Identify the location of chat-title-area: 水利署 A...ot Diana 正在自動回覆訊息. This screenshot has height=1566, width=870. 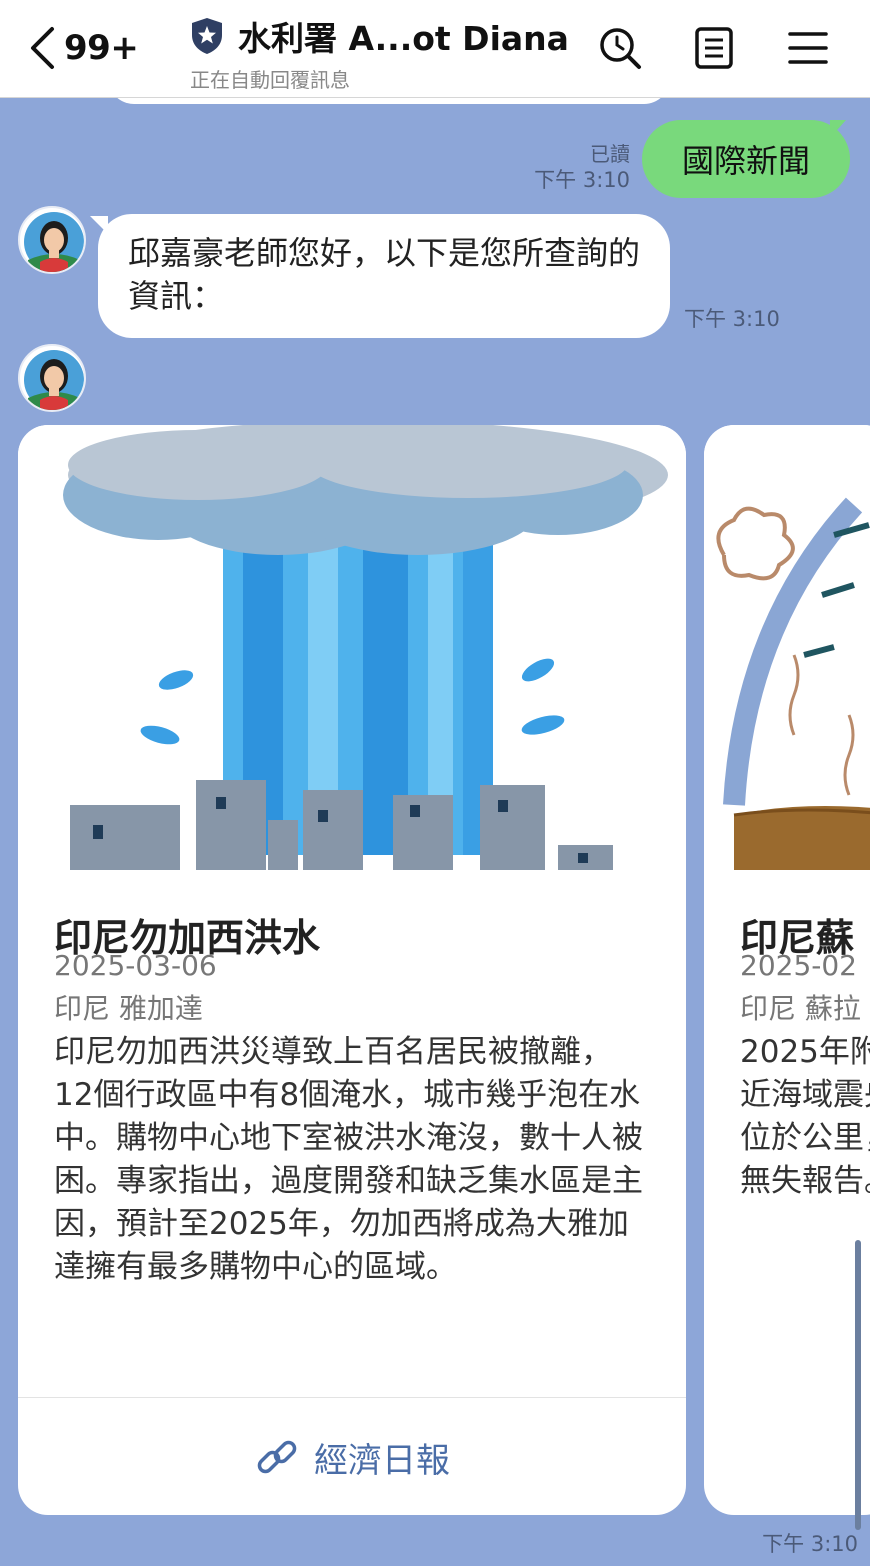
(385, 52).